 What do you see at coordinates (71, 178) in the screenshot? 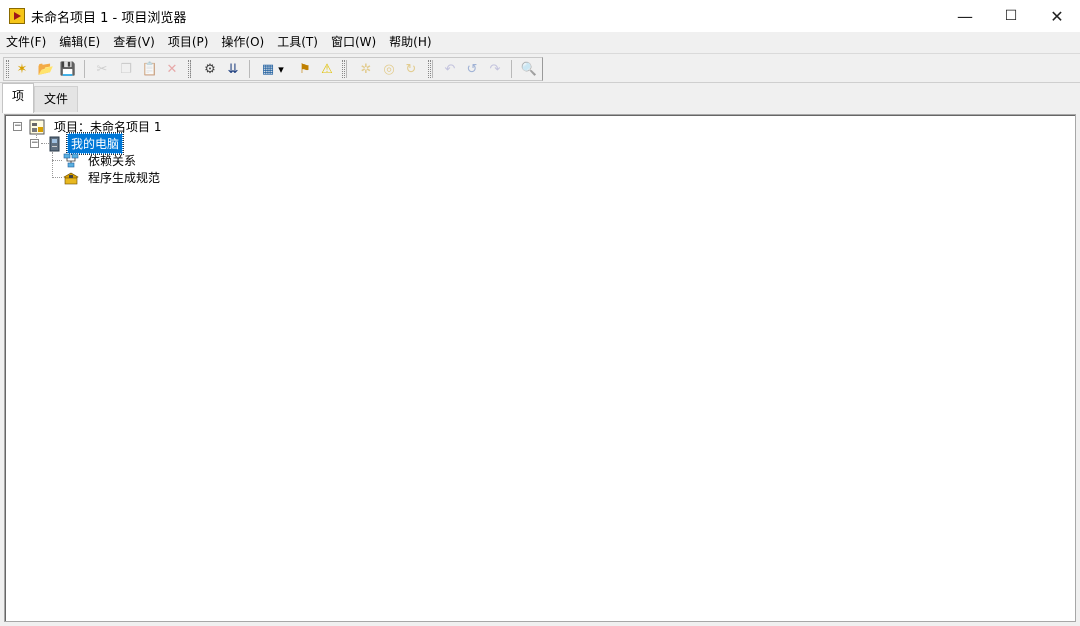
I see `build-spec-icon` at bounding box center [71, 178].